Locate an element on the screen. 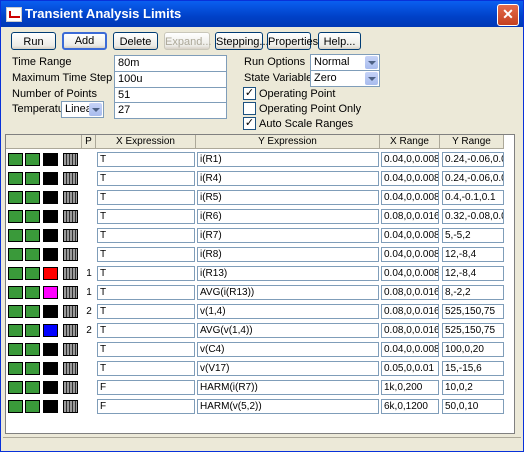  operating-point-checkbox: ✓ is located at coordinates (249, 93).